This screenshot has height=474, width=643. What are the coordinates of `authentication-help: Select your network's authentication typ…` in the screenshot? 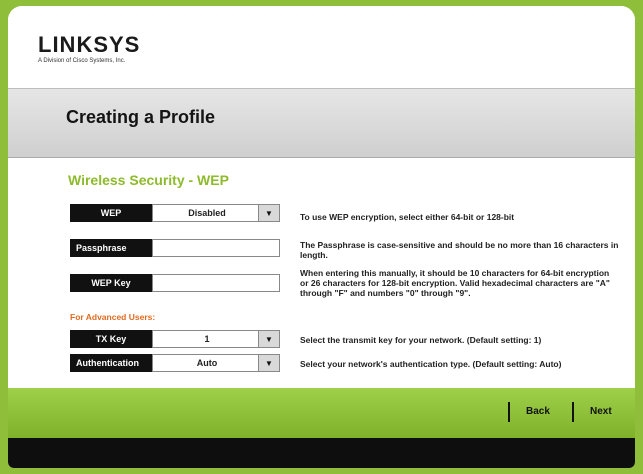 It's located at (431, 364).